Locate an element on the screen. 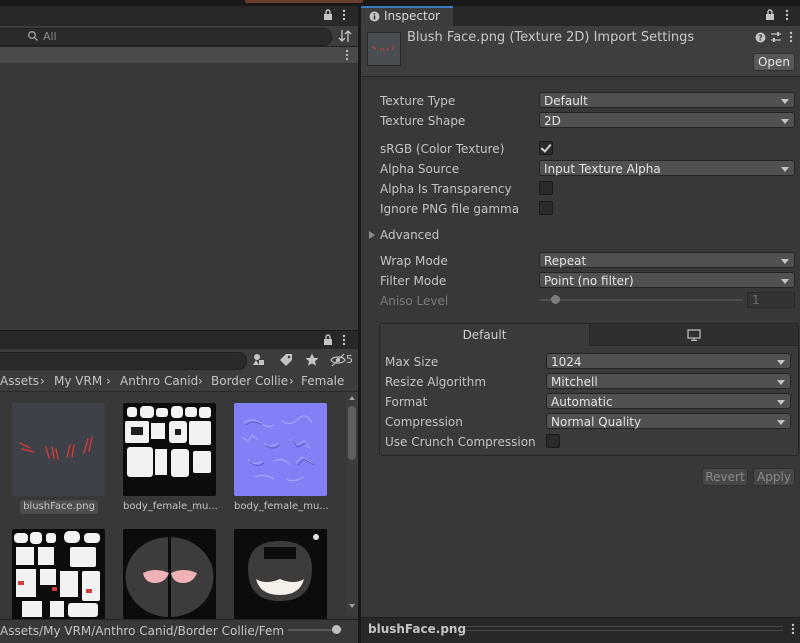 This screenshot has width=800, height=643. tab-inspector: Inspector is located at coordinates (407, 16).